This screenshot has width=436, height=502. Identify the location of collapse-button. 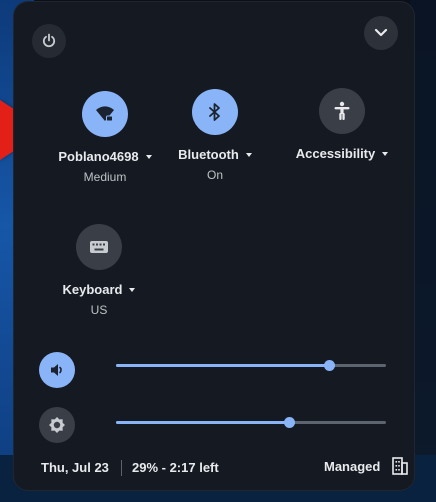
(381, 33).